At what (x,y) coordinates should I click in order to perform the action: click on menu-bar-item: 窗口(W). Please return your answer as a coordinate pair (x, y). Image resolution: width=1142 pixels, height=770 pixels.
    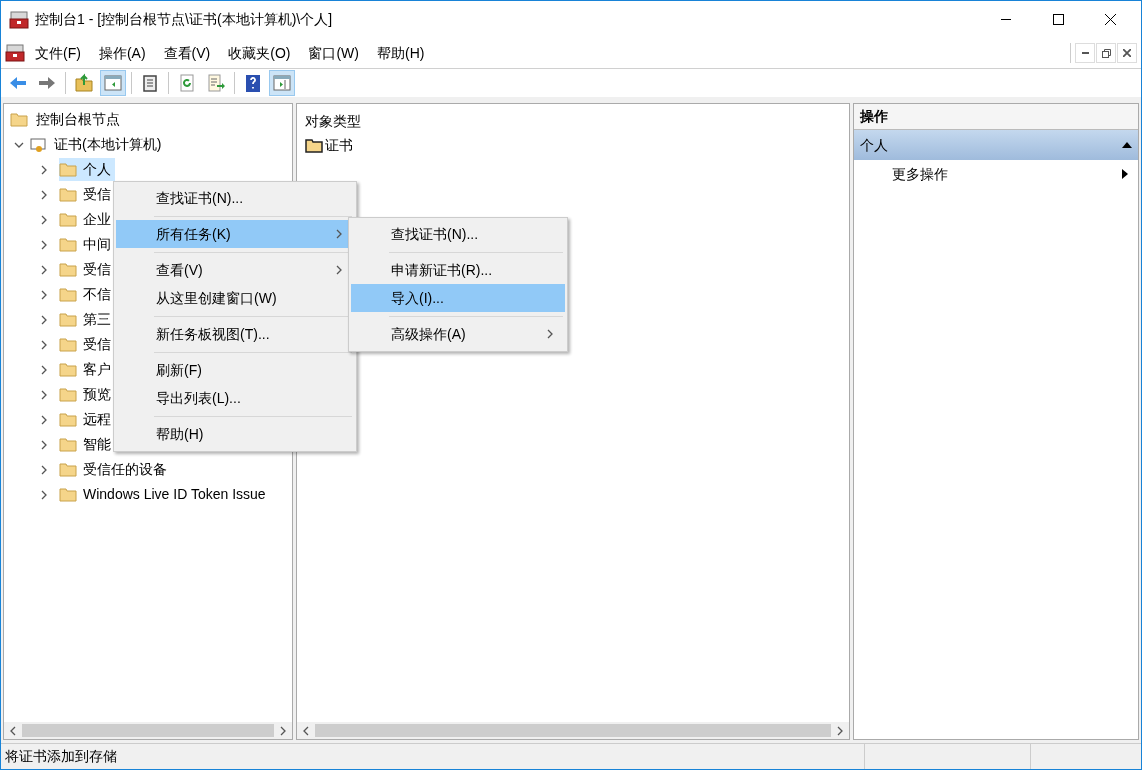
    Looking at the image, I should click on (333, 53).